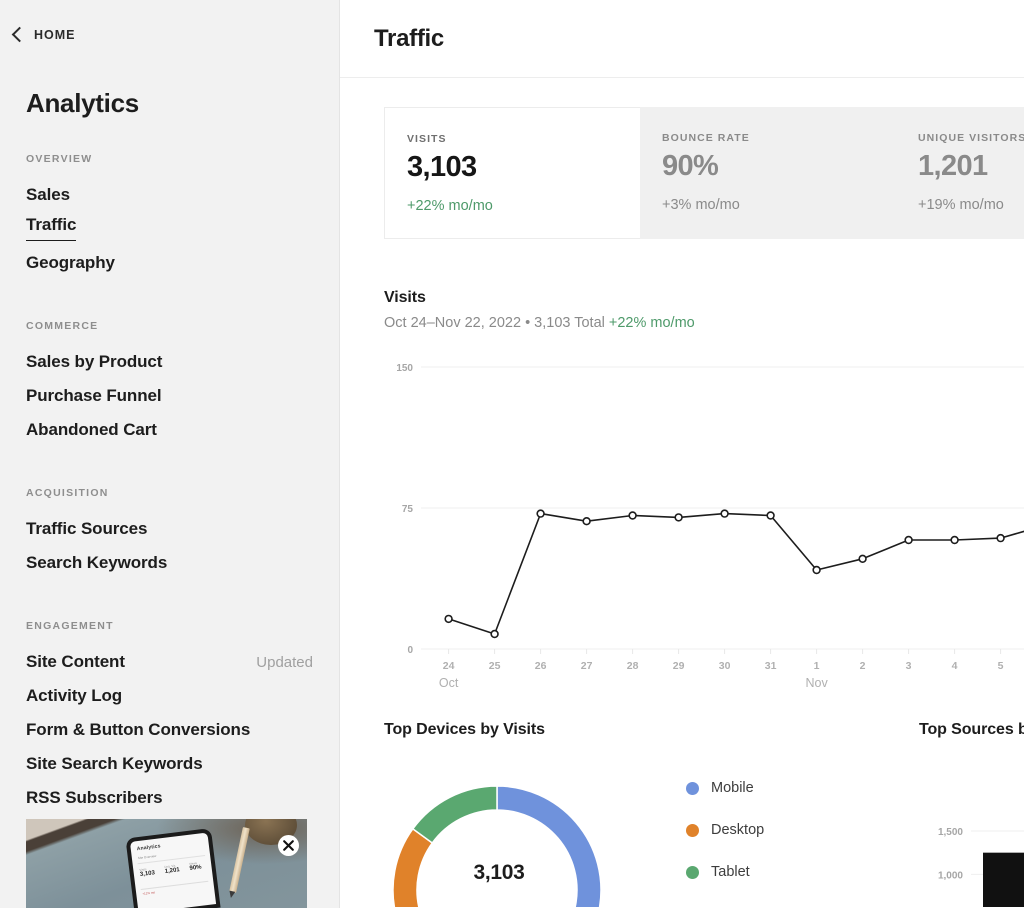 Image resolution: width=1024 pixels, height=908 pixels. I want to click on stat-delta: +19% mo/mo, so click(961, 205).